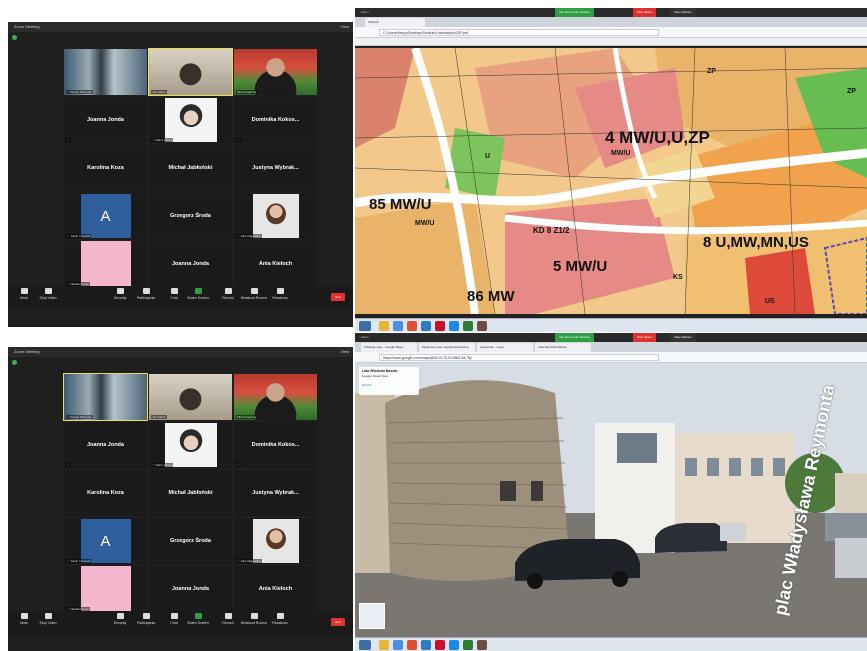 Image resolution: width=867 pixels, height=651 pixels. Describe the element at coordinates (447, 347) in the screenshot. I see `browser-tab: Miejscowy plan zagospodarowania` at that location.